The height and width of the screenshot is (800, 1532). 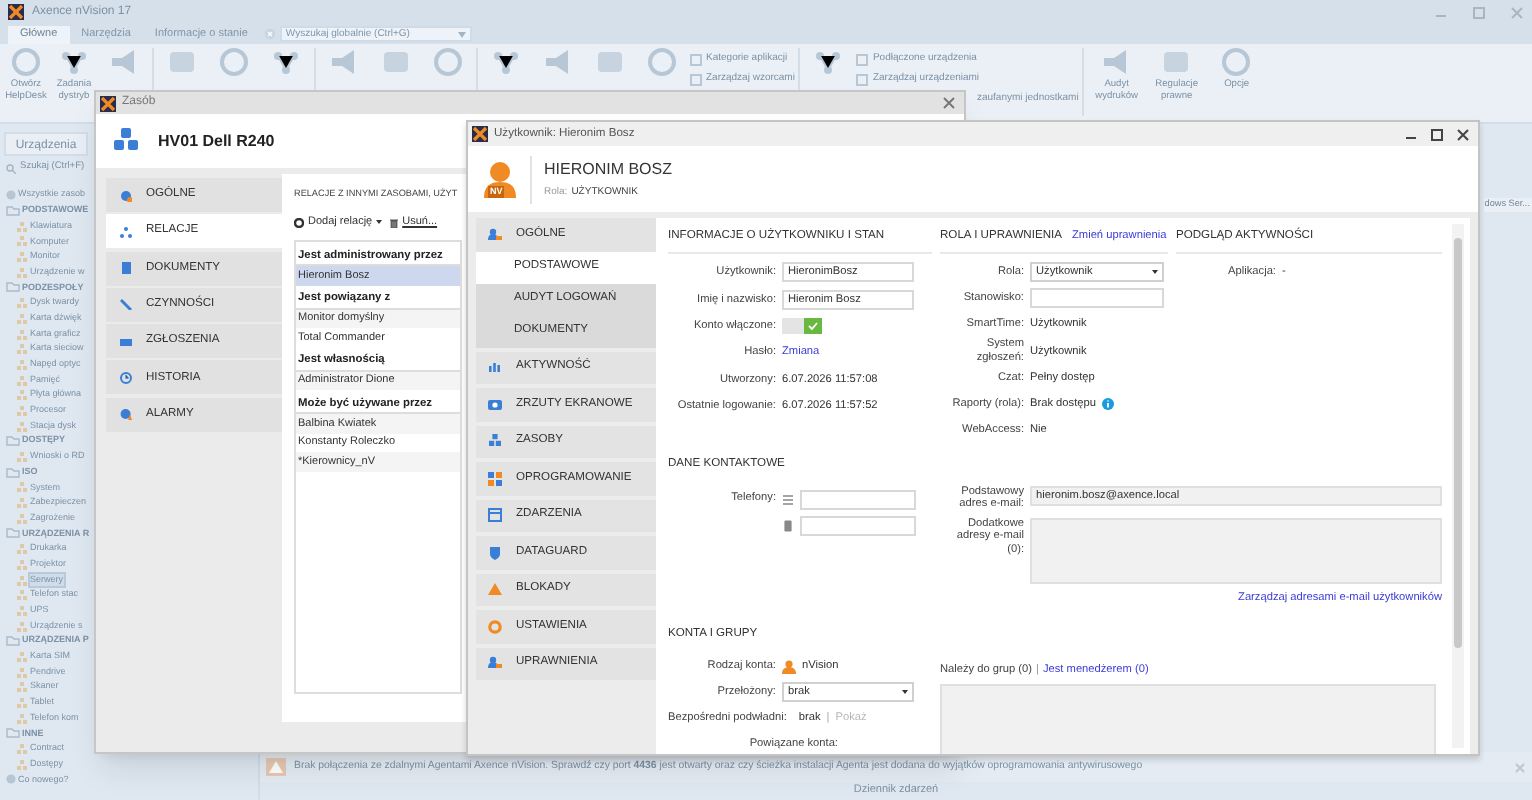 What do you see at coordinates (394, 222) in the screenshot?
I see `trash-icon` at bounding box center [394, 222].